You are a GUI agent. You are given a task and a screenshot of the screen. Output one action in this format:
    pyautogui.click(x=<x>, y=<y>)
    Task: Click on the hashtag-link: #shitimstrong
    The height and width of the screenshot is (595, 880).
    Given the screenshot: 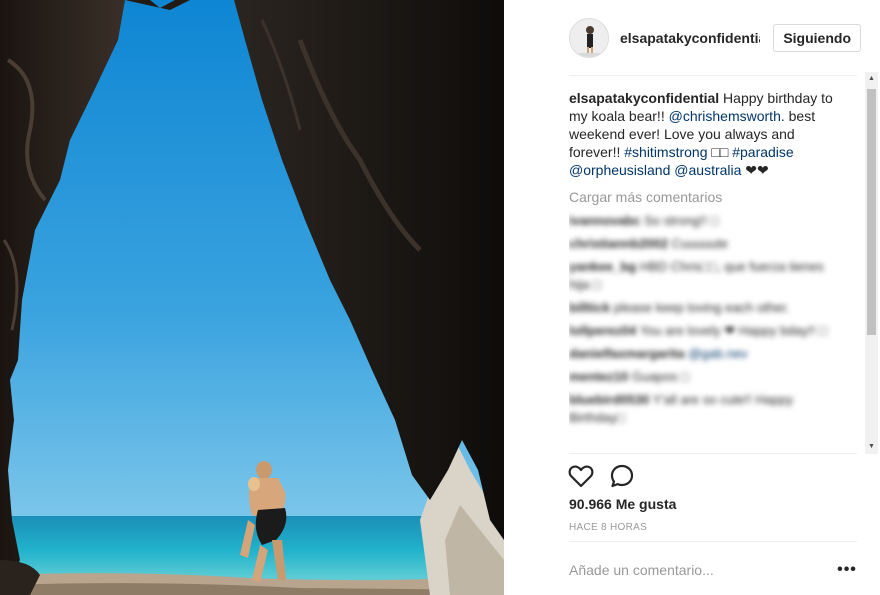 What is the action you would take?
    pyautogui.click(x=665, y=152)
    